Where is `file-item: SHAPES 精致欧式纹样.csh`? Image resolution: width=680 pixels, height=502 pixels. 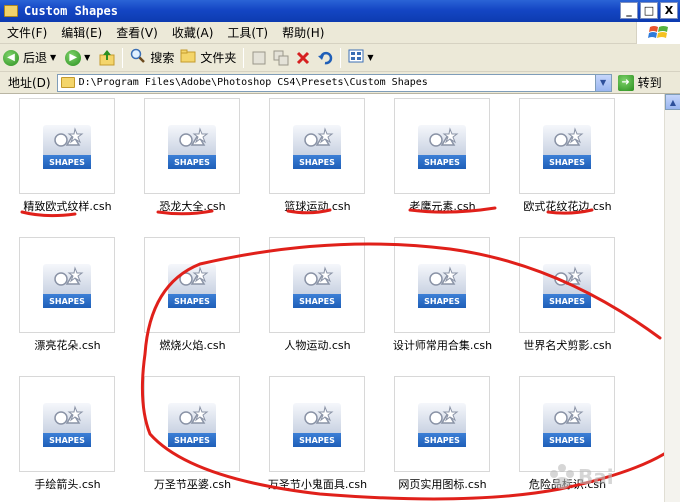 file-item: SHAPES 精致欧式纹样.csh is located at coordinates (62, 165).